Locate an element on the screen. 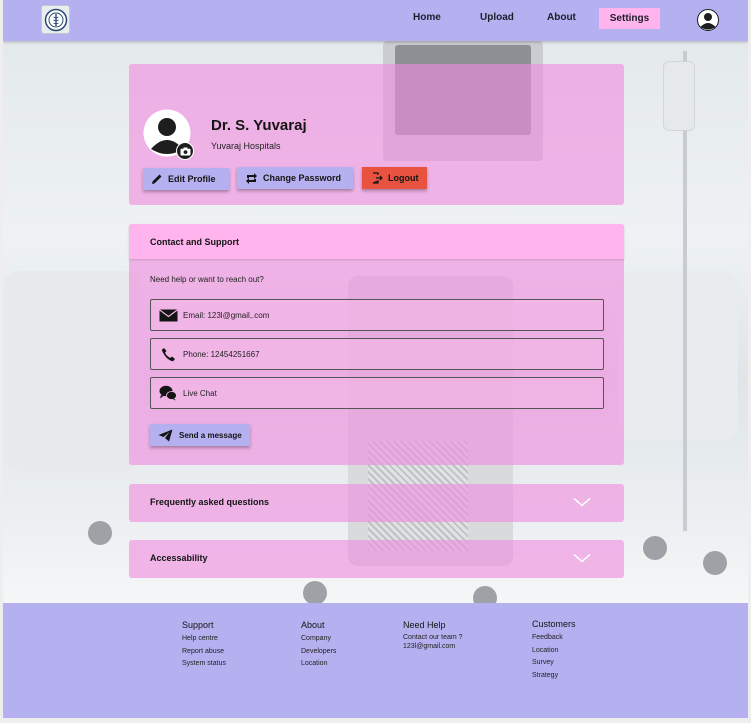 The width and height of the screenshot is (751, 723). footer-link-report-abuse: Report abuse is located at coordinates (204, 652).